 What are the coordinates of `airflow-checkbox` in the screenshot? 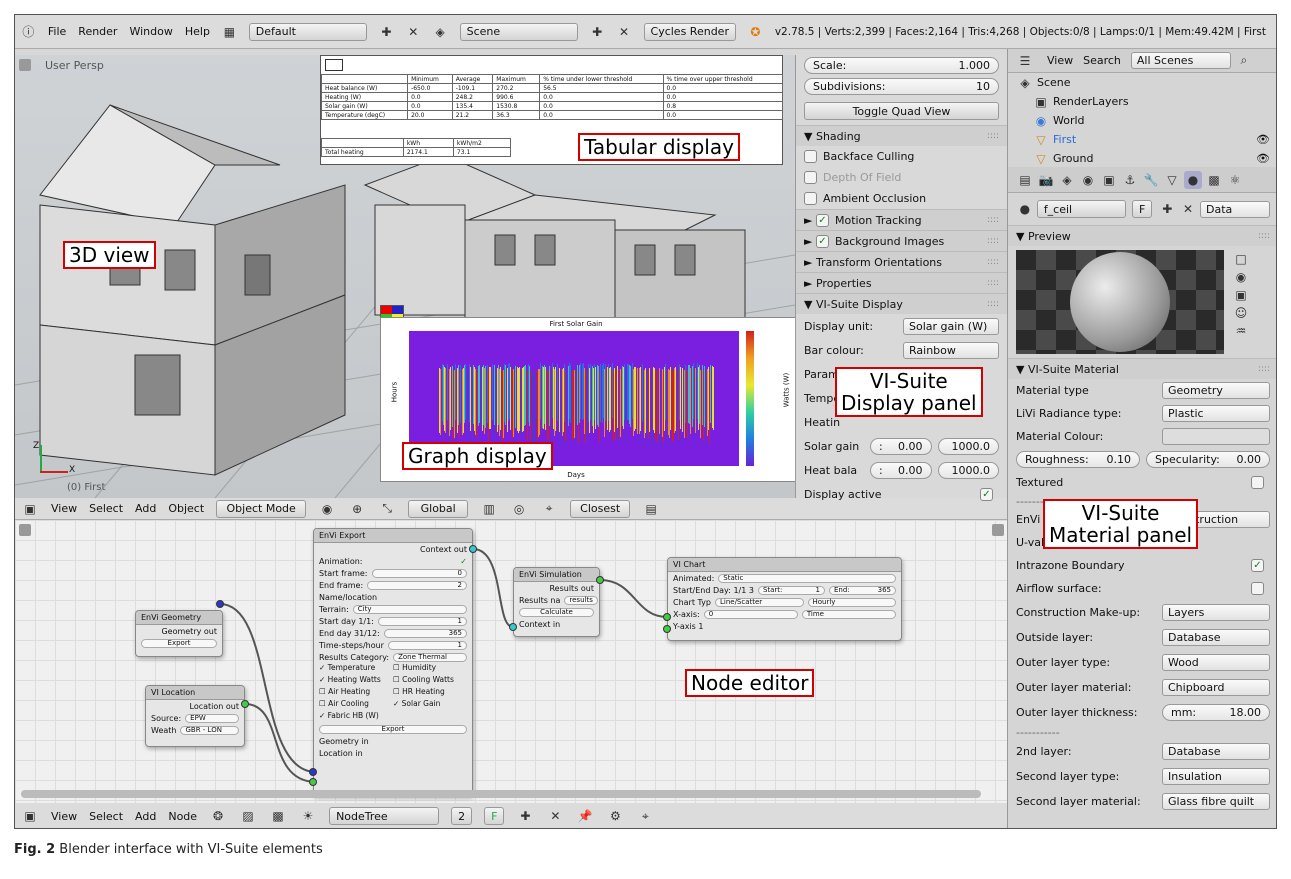 It's located at (1257, 588).